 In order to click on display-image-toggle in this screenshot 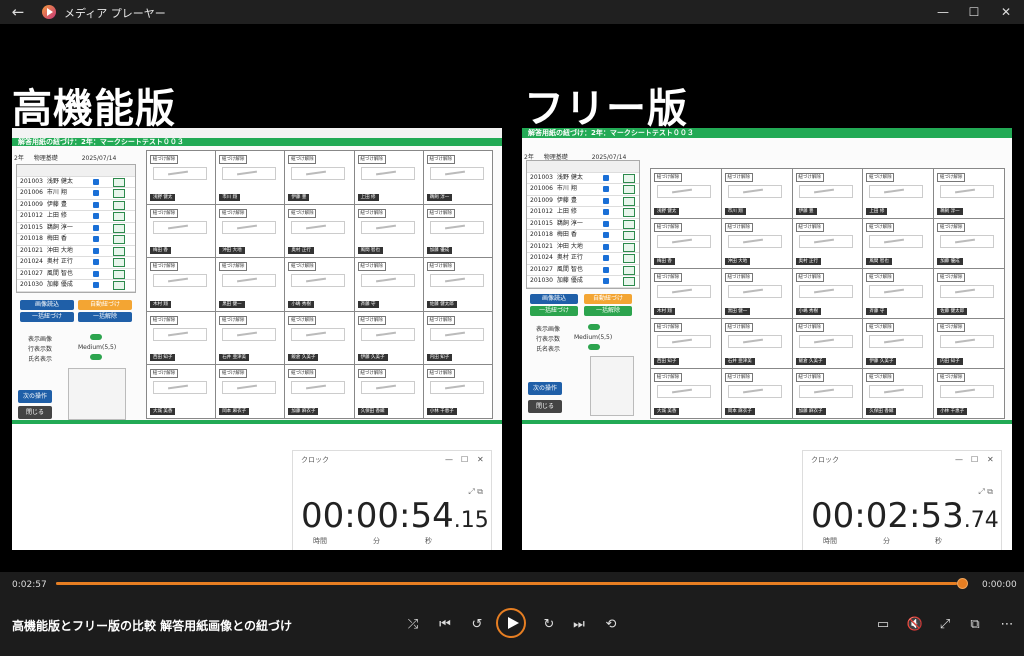, I will do `click(96, 337)`.